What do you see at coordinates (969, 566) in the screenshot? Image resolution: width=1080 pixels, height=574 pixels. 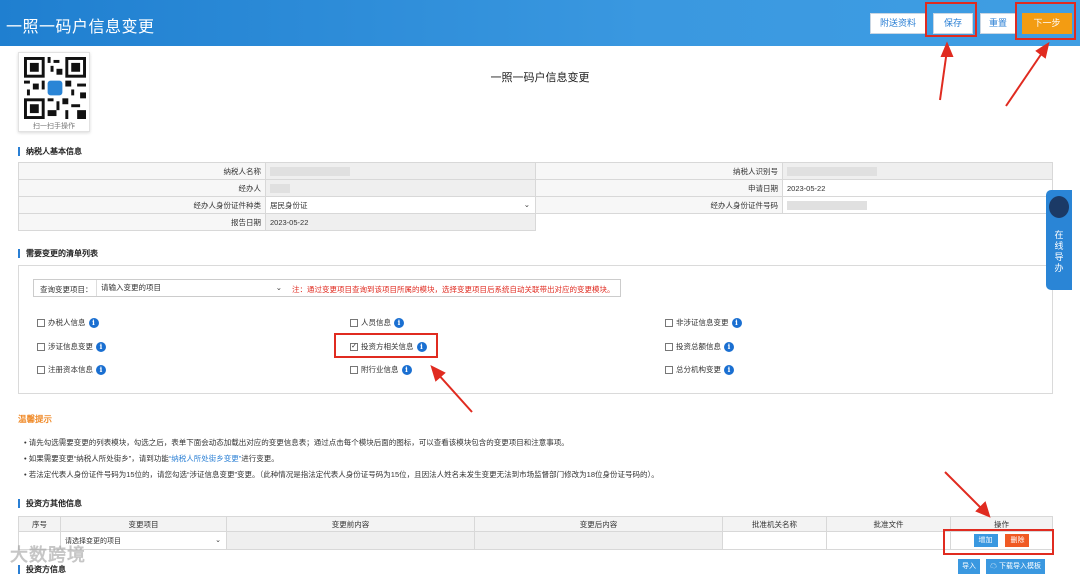 I see `import-button: 导入` at bounding box center [969, 566].